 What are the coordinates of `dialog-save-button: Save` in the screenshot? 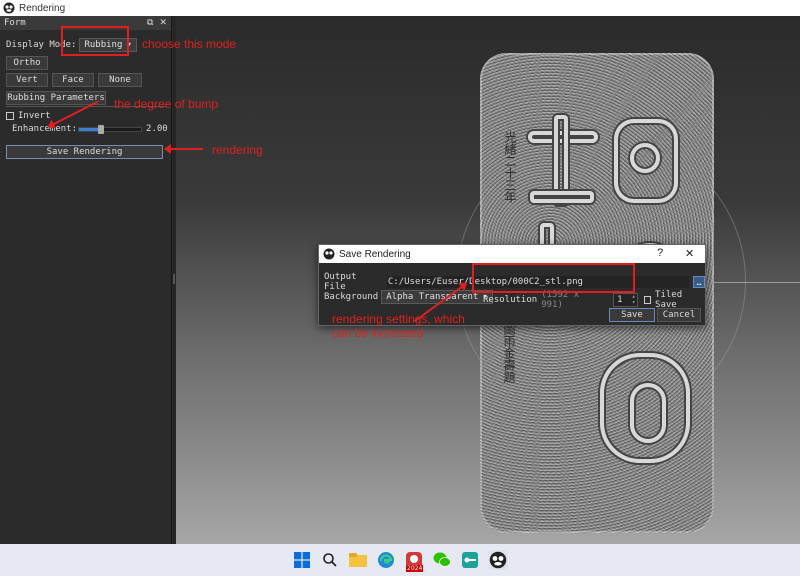 It's located at (632, 315).